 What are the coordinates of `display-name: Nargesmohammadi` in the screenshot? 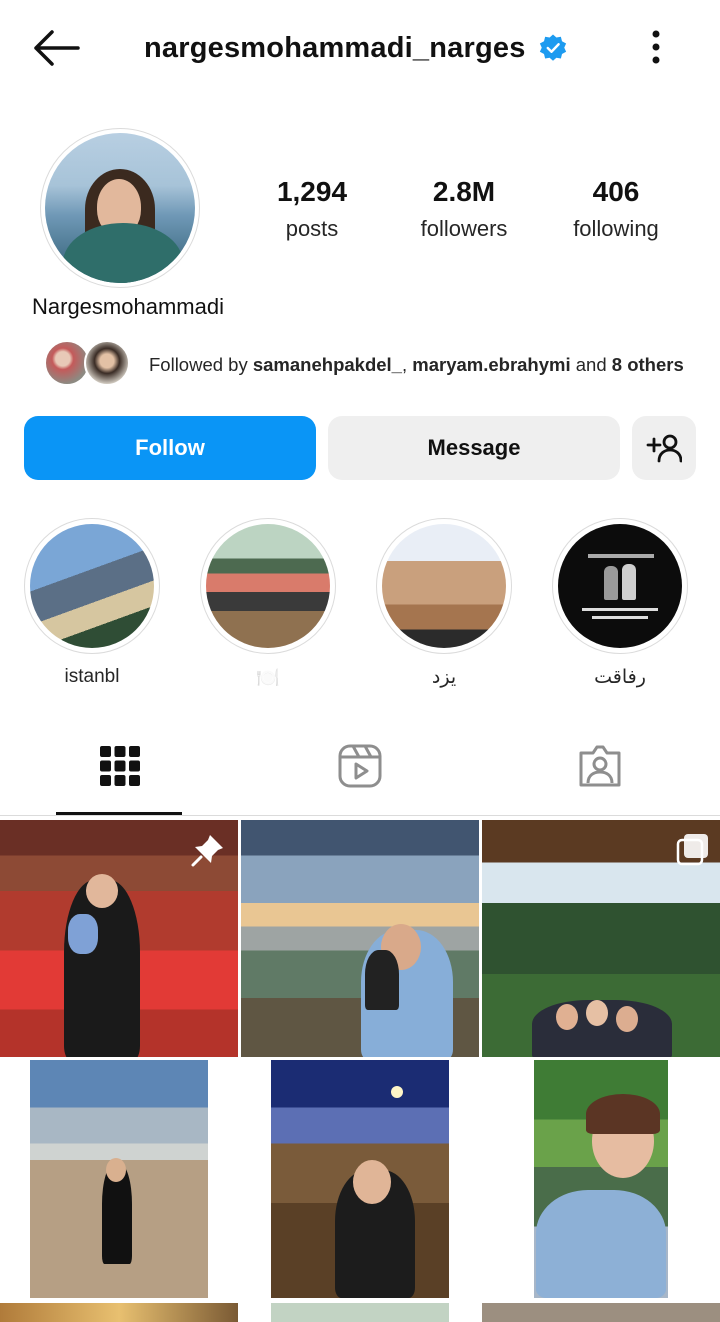 It's located at (128, 306).